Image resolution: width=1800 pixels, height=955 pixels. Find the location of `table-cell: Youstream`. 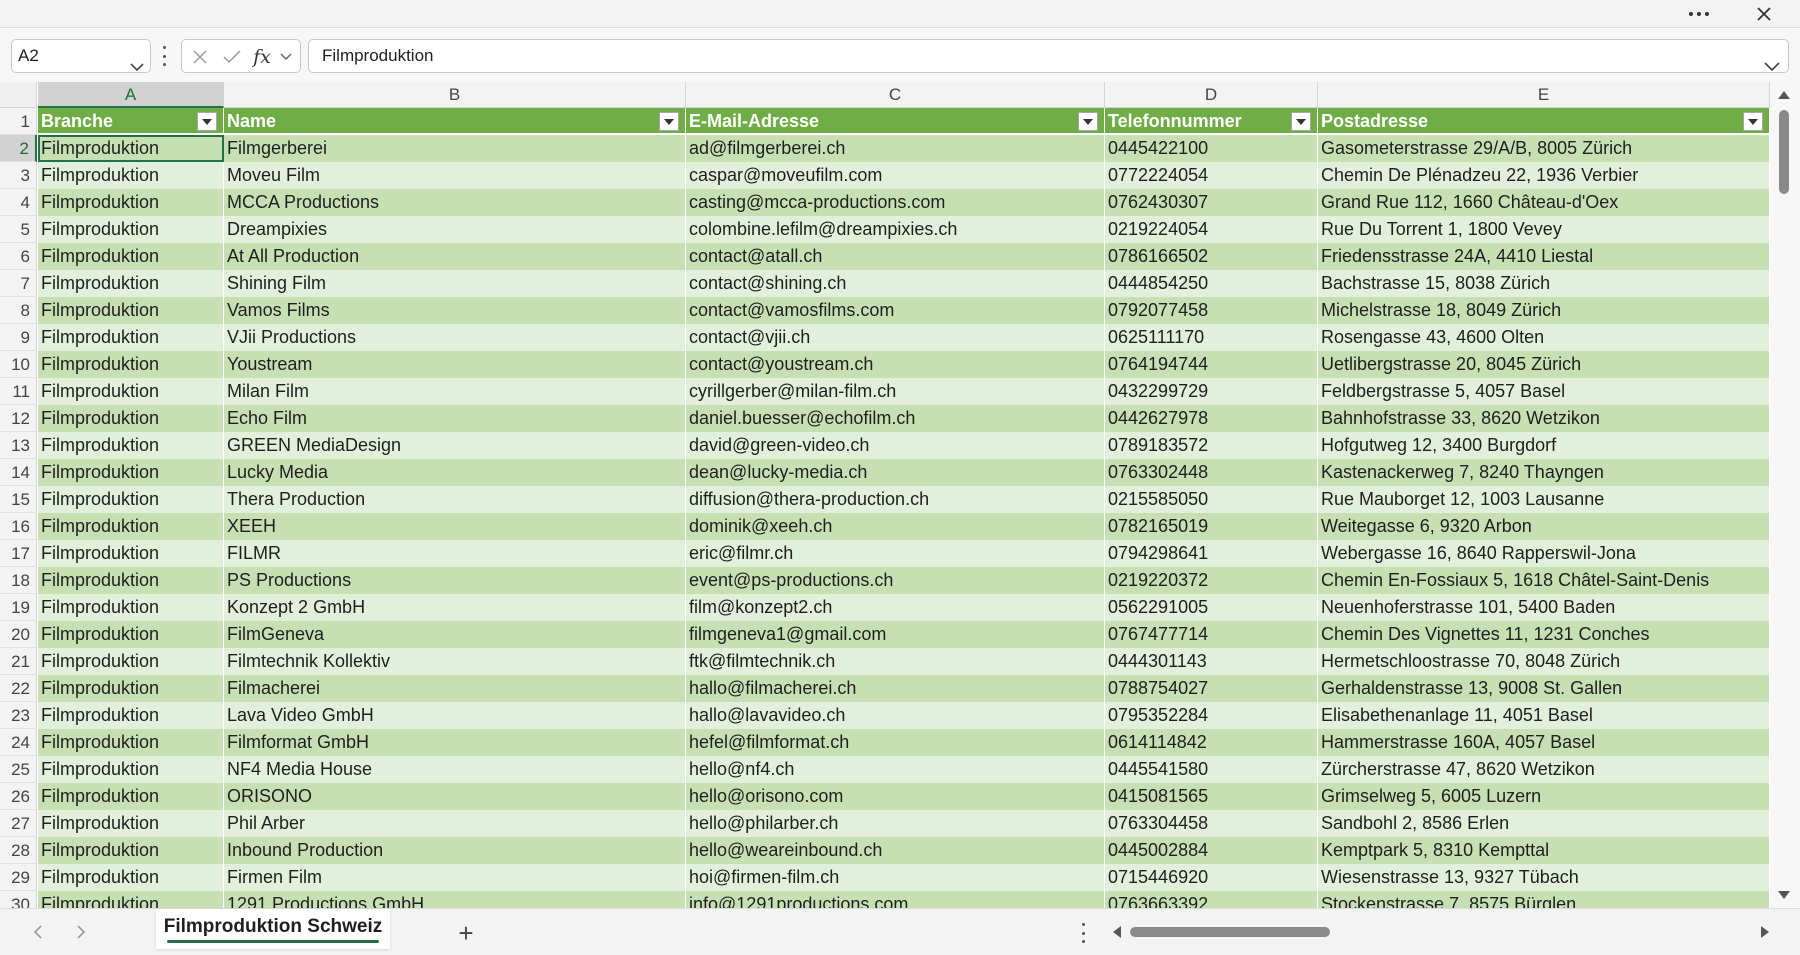

table-cell: Youstream is located at coordinates (455, 364).